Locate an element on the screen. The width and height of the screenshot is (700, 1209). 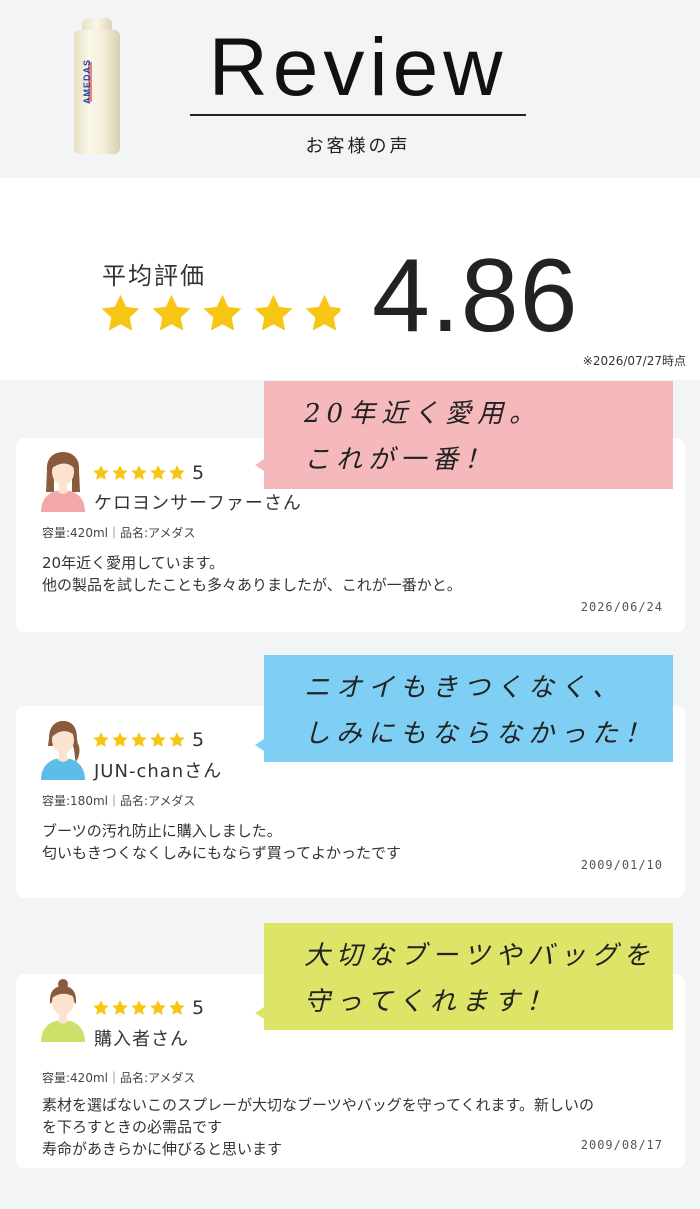
review-highlight-bubble: 20年近く愛用。 これが一番！ is located at coordinates (464, 435).